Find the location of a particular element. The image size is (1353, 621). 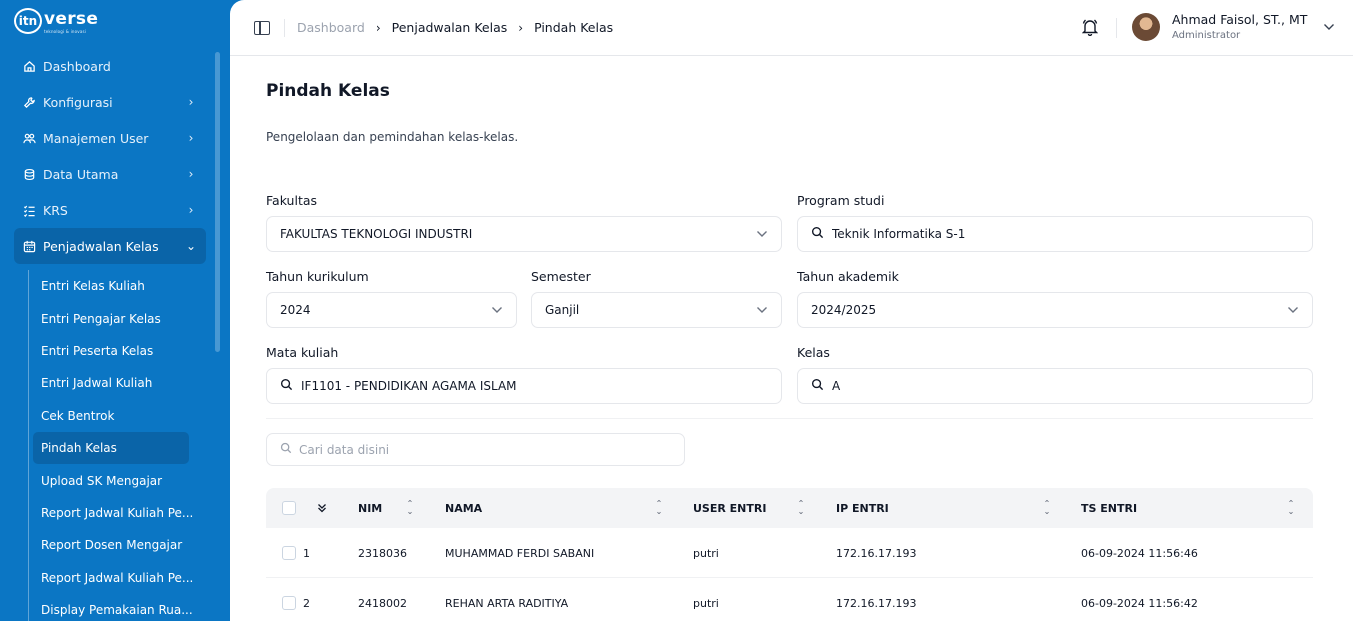

page-description: Pengelolaan dan pemindahan kelas-kelas. is located at coordinates (392, 137).